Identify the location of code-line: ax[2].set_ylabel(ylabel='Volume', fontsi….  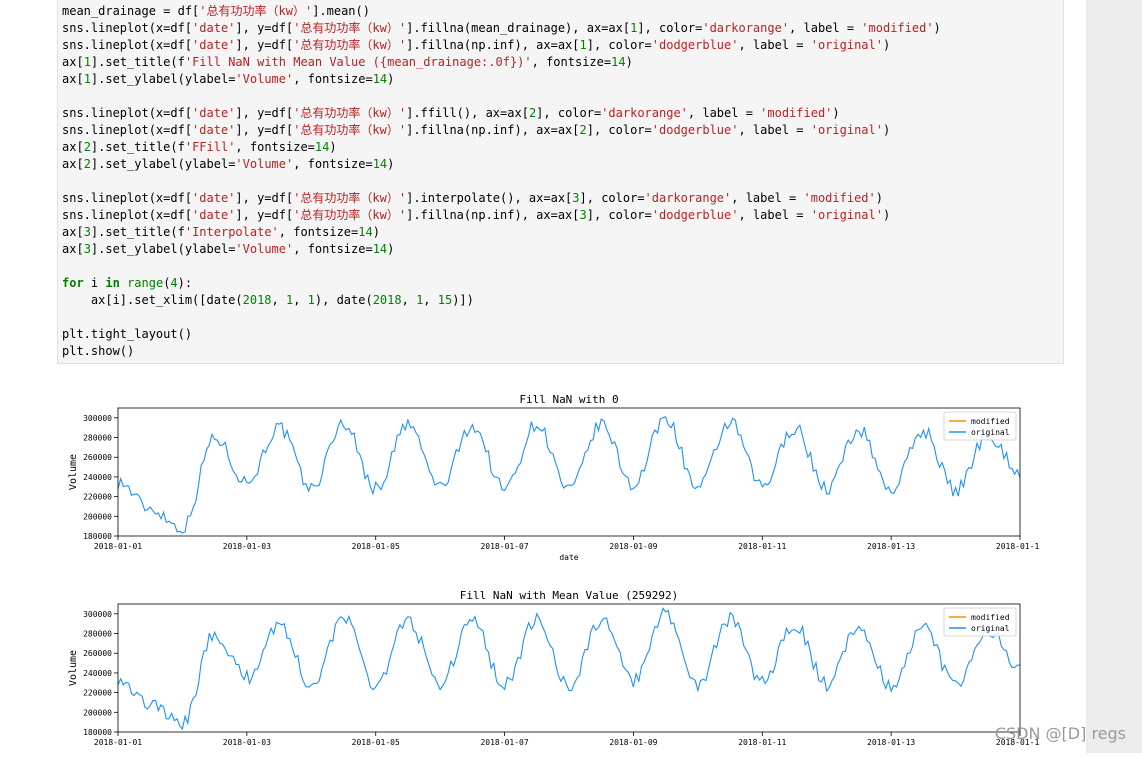
(501, 164).